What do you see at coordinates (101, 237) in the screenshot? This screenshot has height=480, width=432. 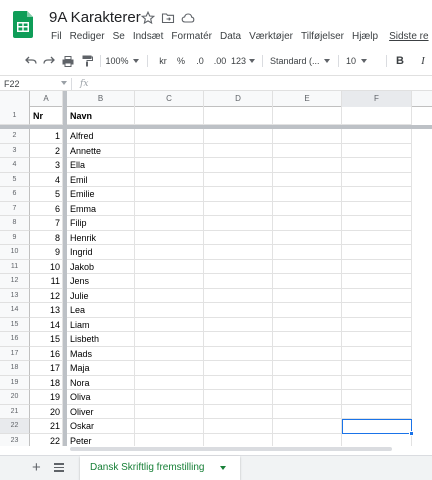 I see `cell-navn: Henrik` at bounding box center [101, 237].